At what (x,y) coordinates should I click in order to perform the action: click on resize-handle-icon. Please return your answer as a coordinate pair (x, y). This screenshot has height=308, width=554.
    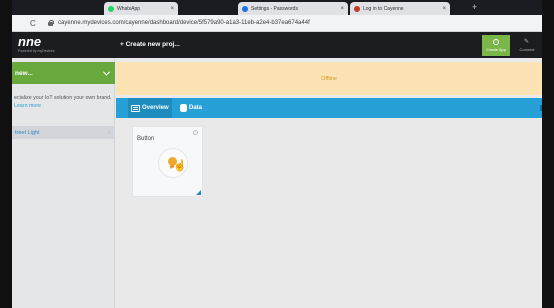
    Looking at the image, I should click on (198, 192).